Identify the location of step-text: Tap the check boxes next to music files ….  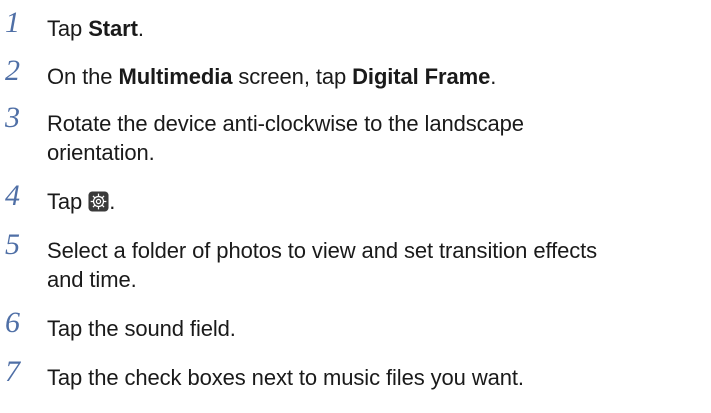
(285, 377).